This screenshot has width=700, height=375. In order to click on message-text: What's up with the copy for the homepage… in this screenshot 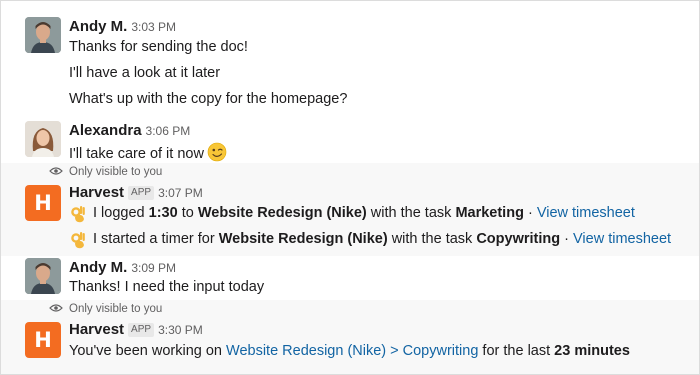, I will do `click(208, 99)`.